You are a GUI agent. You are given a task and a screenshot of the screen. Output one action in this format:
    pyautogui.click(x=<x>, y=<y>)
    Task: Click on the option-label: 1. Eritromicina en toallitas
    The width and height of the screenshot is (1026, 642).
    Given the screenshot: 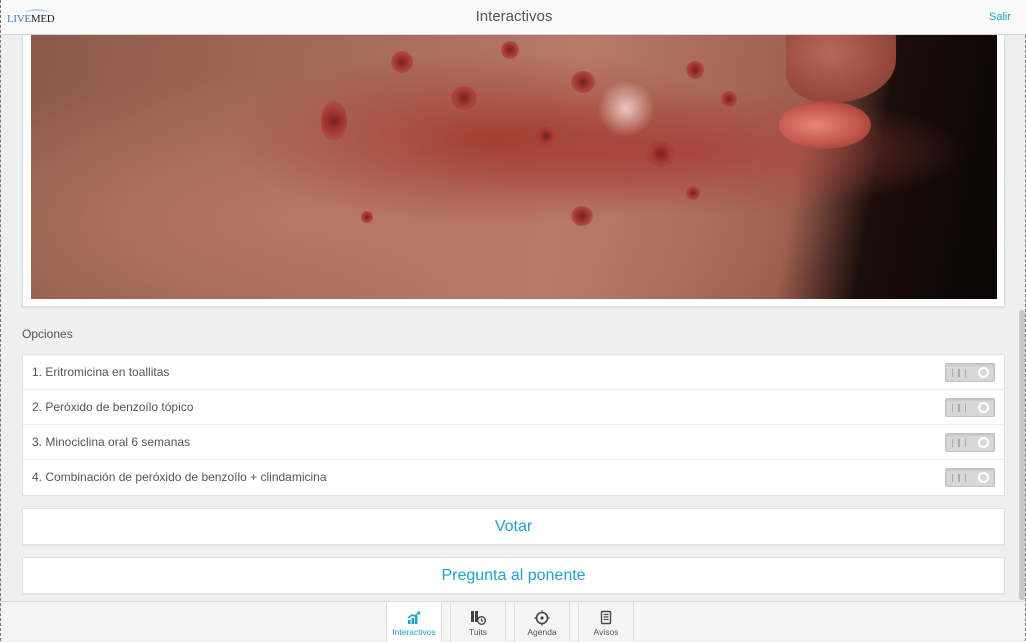 What is the action you would take?
    pyautogui.click(x=101, y=372)
    